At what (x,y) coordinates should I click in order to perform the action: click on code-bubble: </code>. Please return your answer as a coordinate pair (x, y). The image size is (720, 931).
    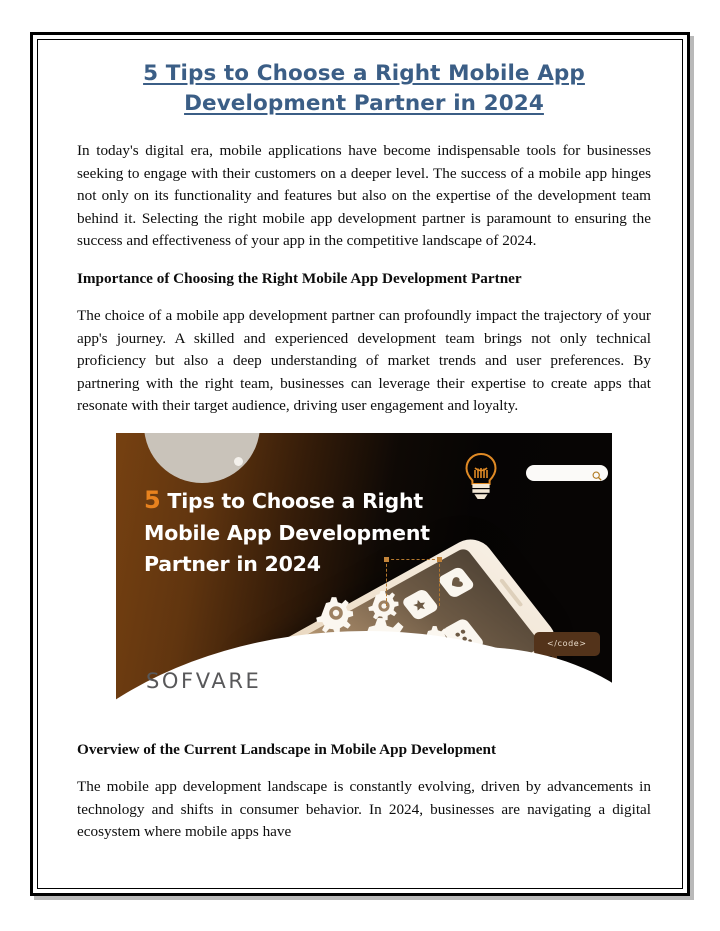
    Looking at the image, I should click on (567, 646).